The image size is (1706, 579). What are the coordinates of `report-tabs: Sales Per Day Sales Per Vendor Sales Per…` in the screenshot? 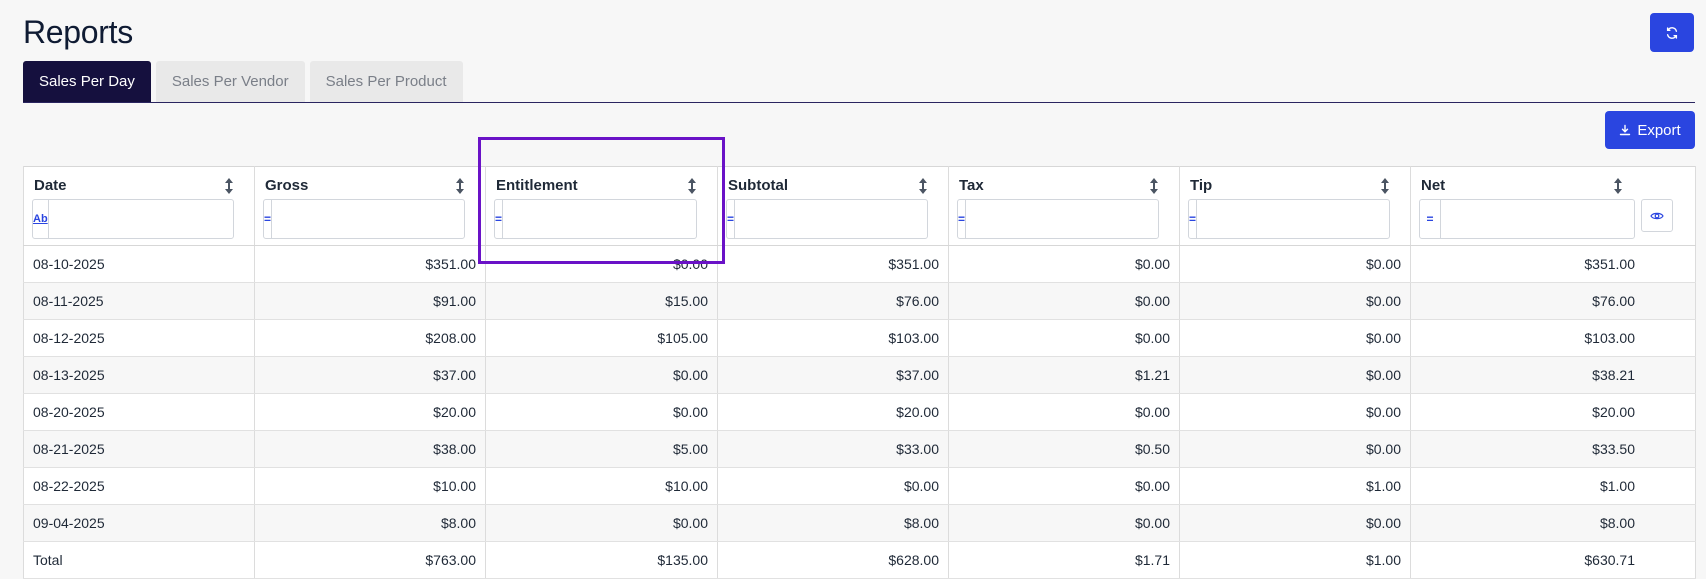 It's located at (243, 81).